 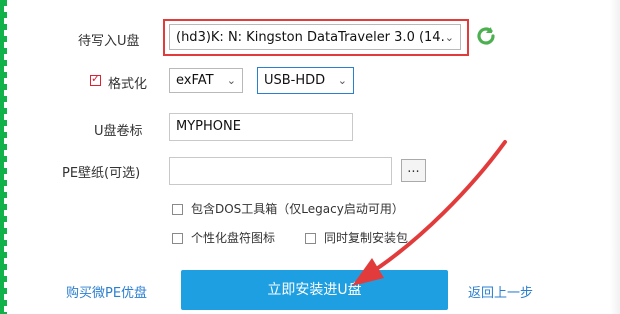 I want to click on arrow-annotation-icon, so click(x=429, y=213).